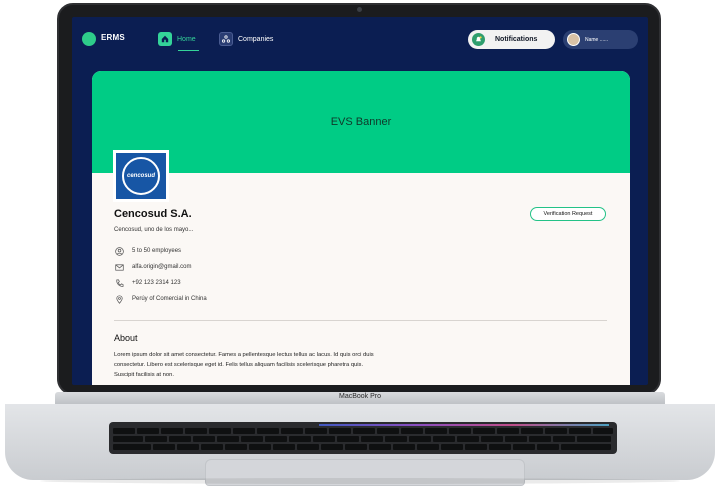 This screenshot has width=720, height=490. I want to click on company-logo: cencosud, so click(141, 176).